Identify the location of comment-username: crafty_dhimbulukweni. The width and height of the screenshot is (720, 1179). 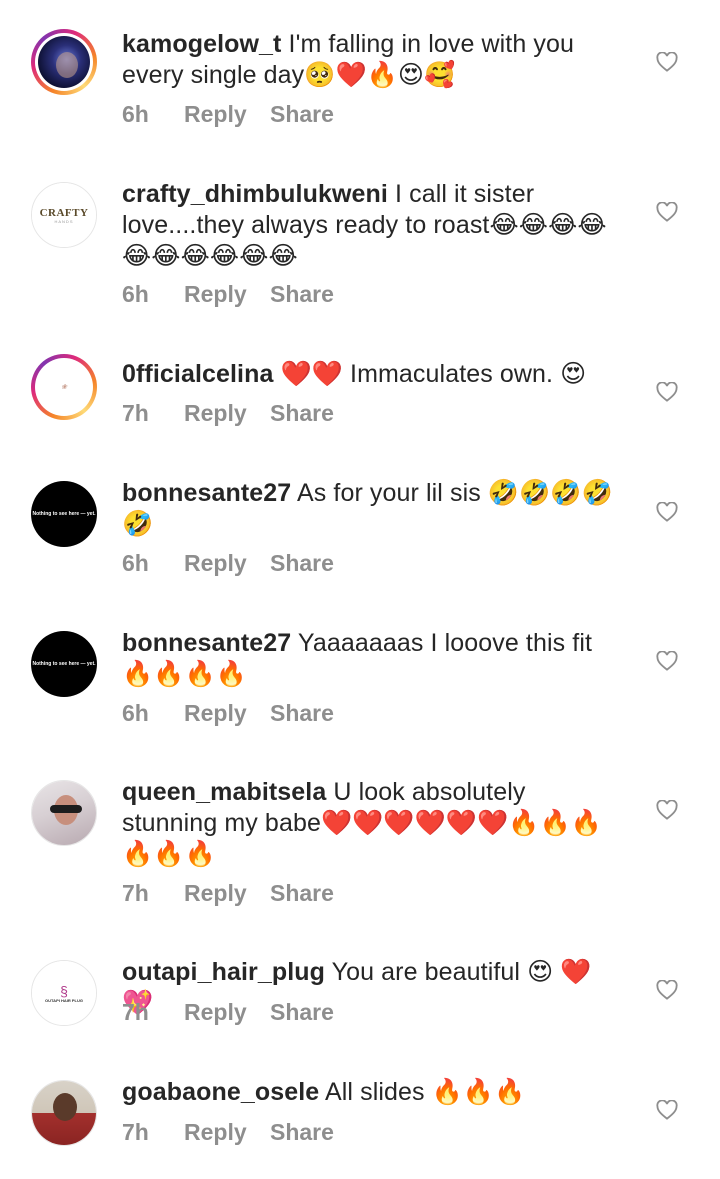
(255, 194).